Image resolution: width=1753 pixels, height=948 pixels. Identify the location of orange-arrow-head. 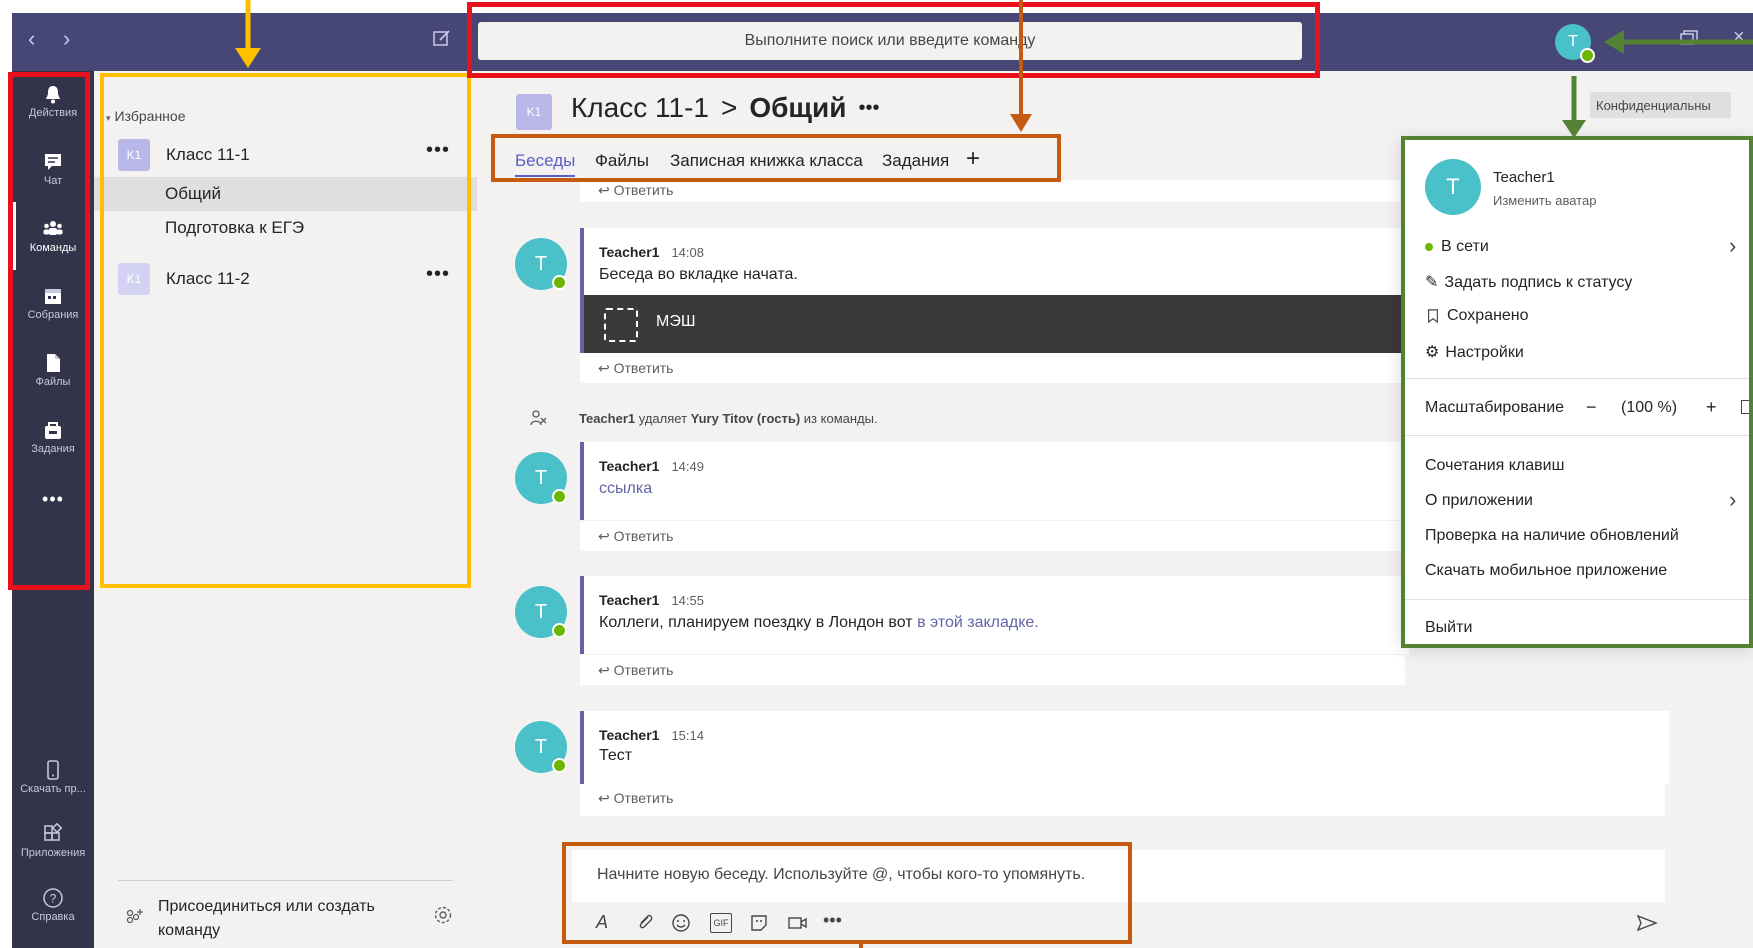
(1021, 123).